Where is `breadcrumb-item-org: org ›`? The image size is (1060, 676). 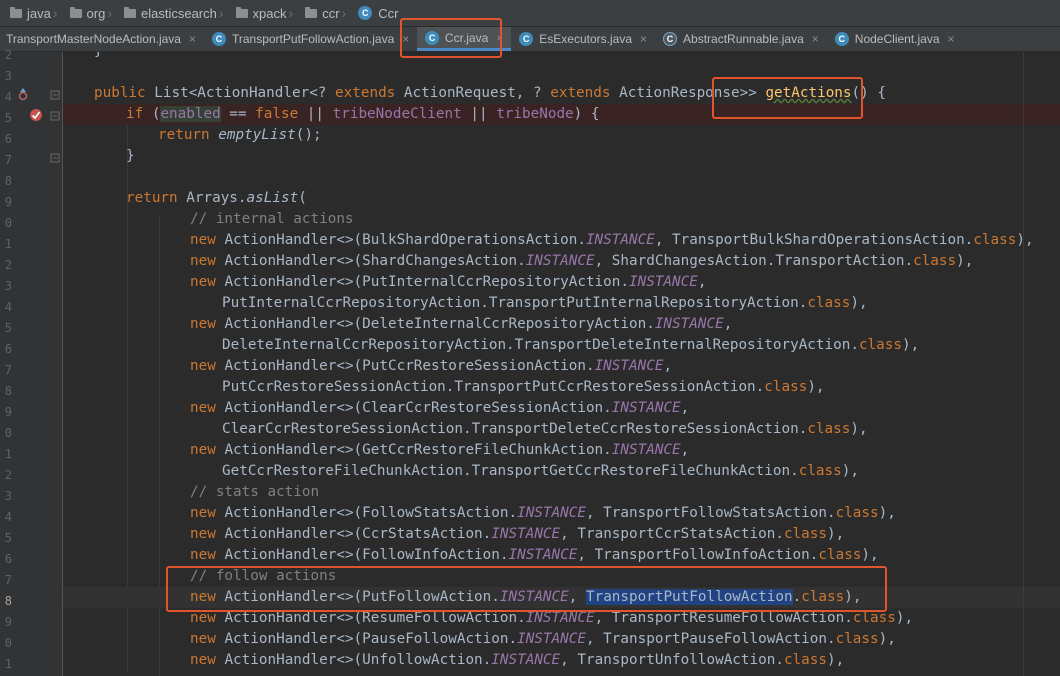
breadcrumb-item-org: org › is located at coordinates (93, 13).